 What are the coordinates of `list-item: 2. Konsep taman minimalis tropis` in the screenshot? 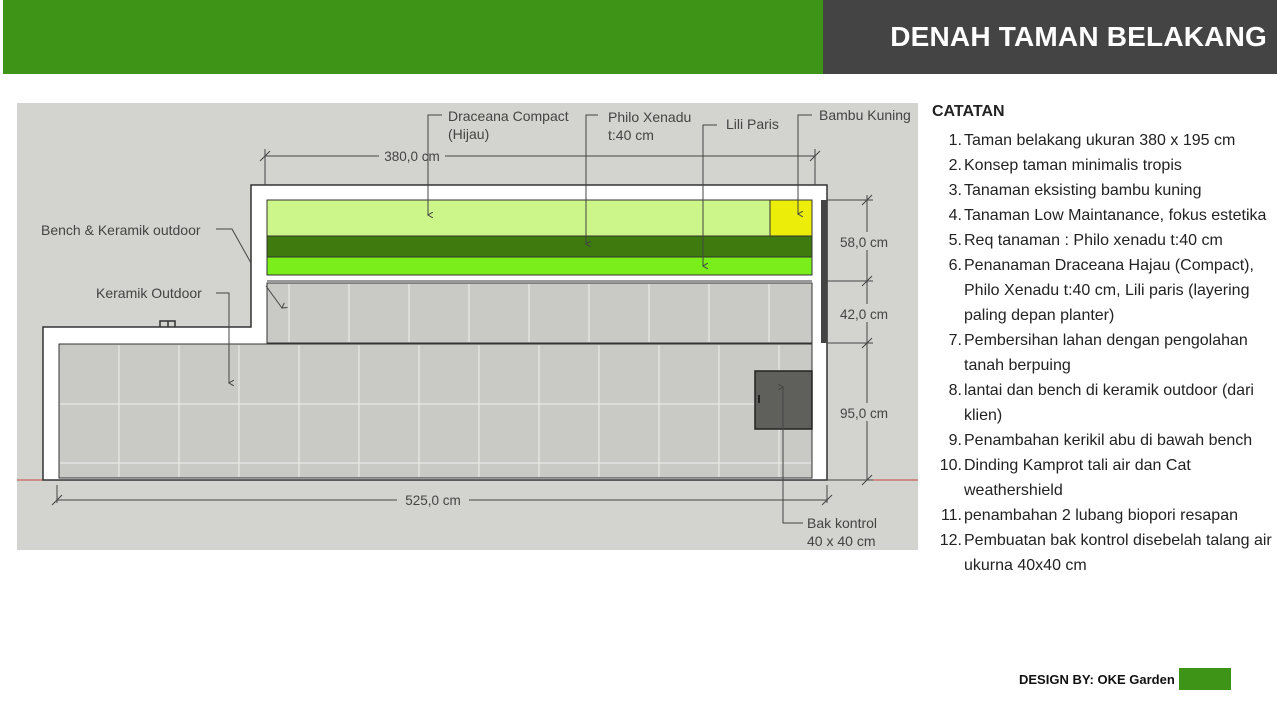 It's located at (1104, 165).